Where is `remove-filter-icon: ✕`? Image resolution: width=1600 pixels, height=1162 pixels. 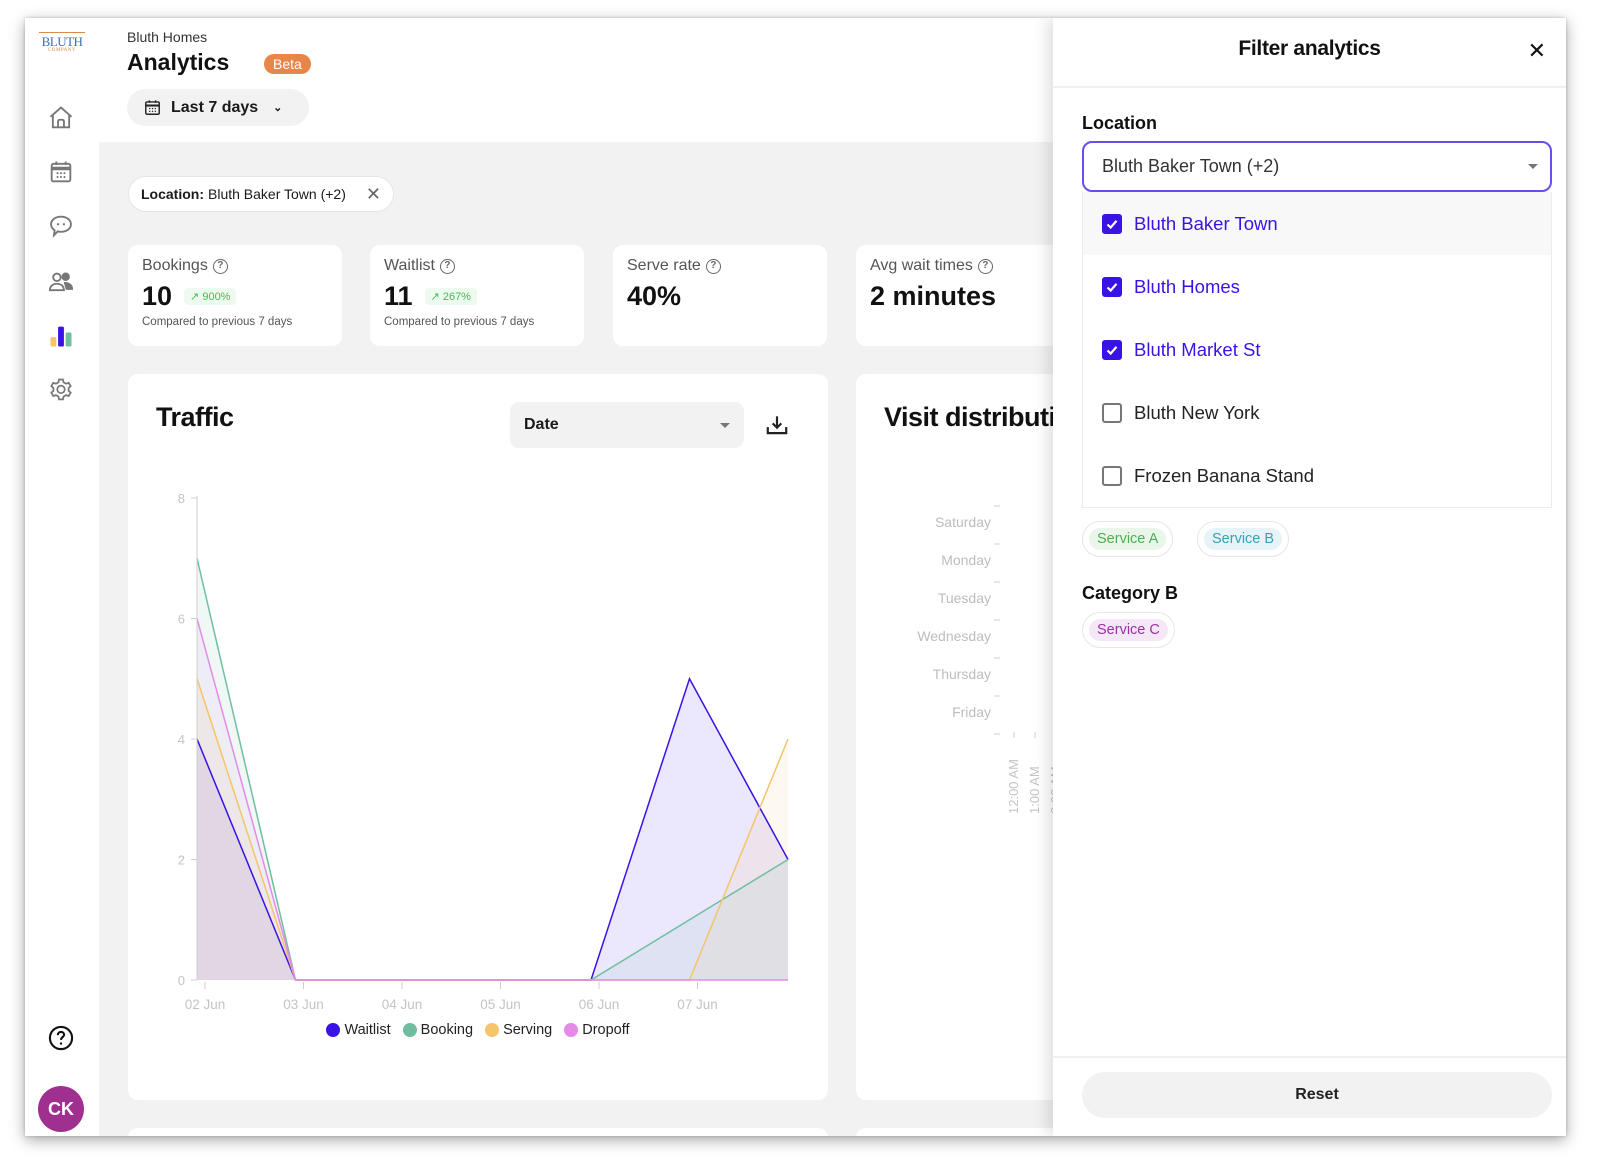
remove-filter-icon: ✕ is located at coordinates (373, 194).